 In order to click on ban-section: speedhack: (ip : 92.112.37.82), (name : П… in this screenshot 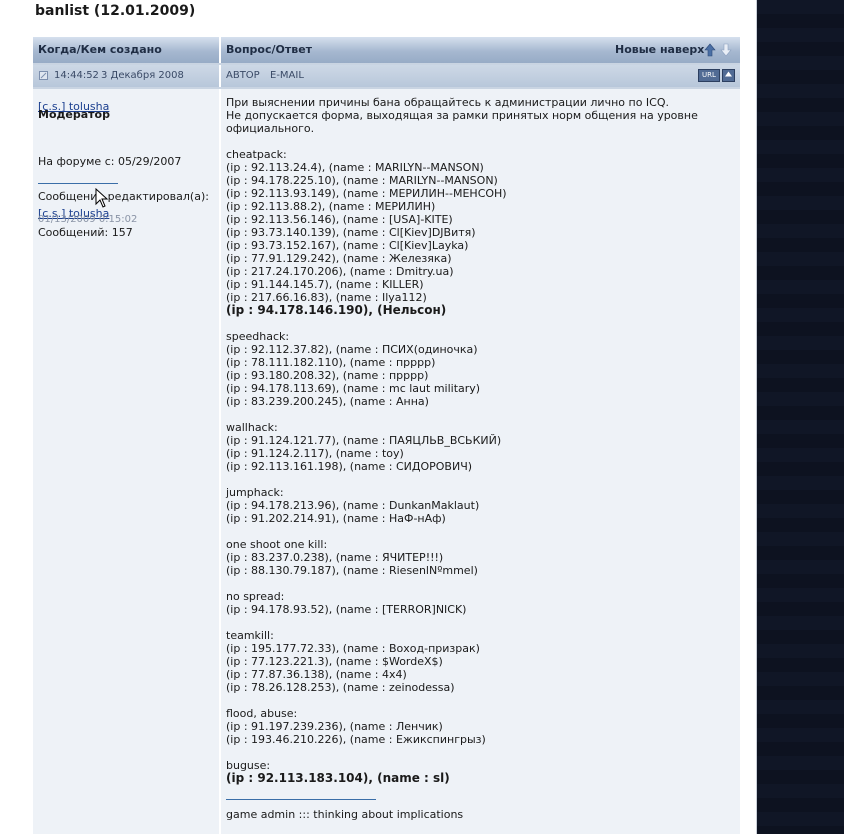, I will do `click(478, 369)`.